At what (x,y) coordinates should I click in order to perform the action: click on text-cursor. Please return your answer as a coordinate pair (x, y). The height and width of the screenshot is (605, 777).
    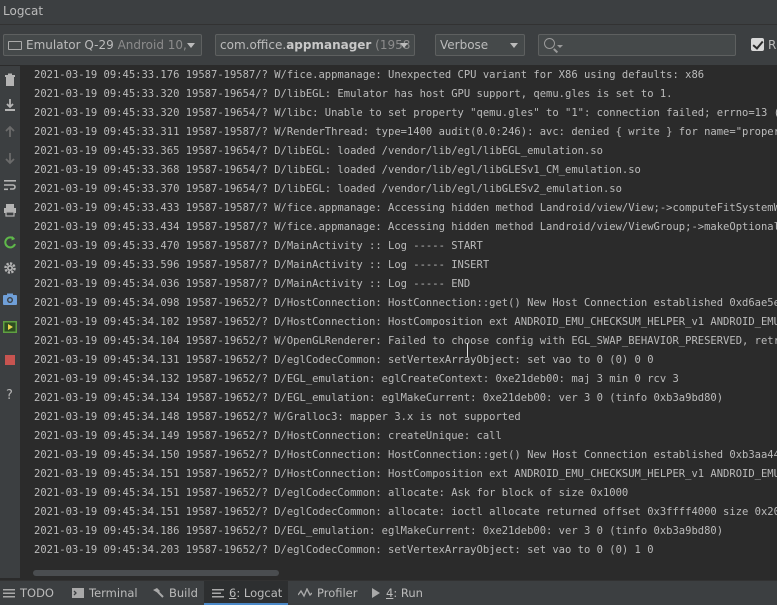
    Looking at the image, I should click on (467, 350).